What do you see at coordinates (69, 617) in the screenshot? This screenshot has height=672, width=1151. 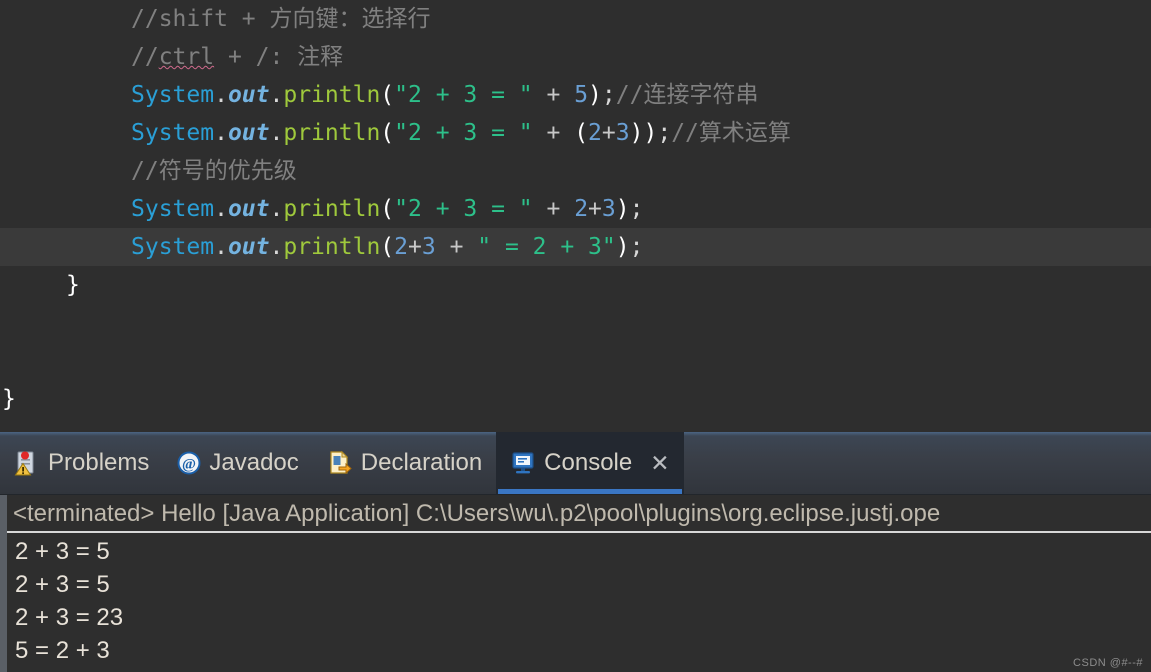 I see `console-output-line: 2 + 3 = 23` at bounding box center [69, 617].